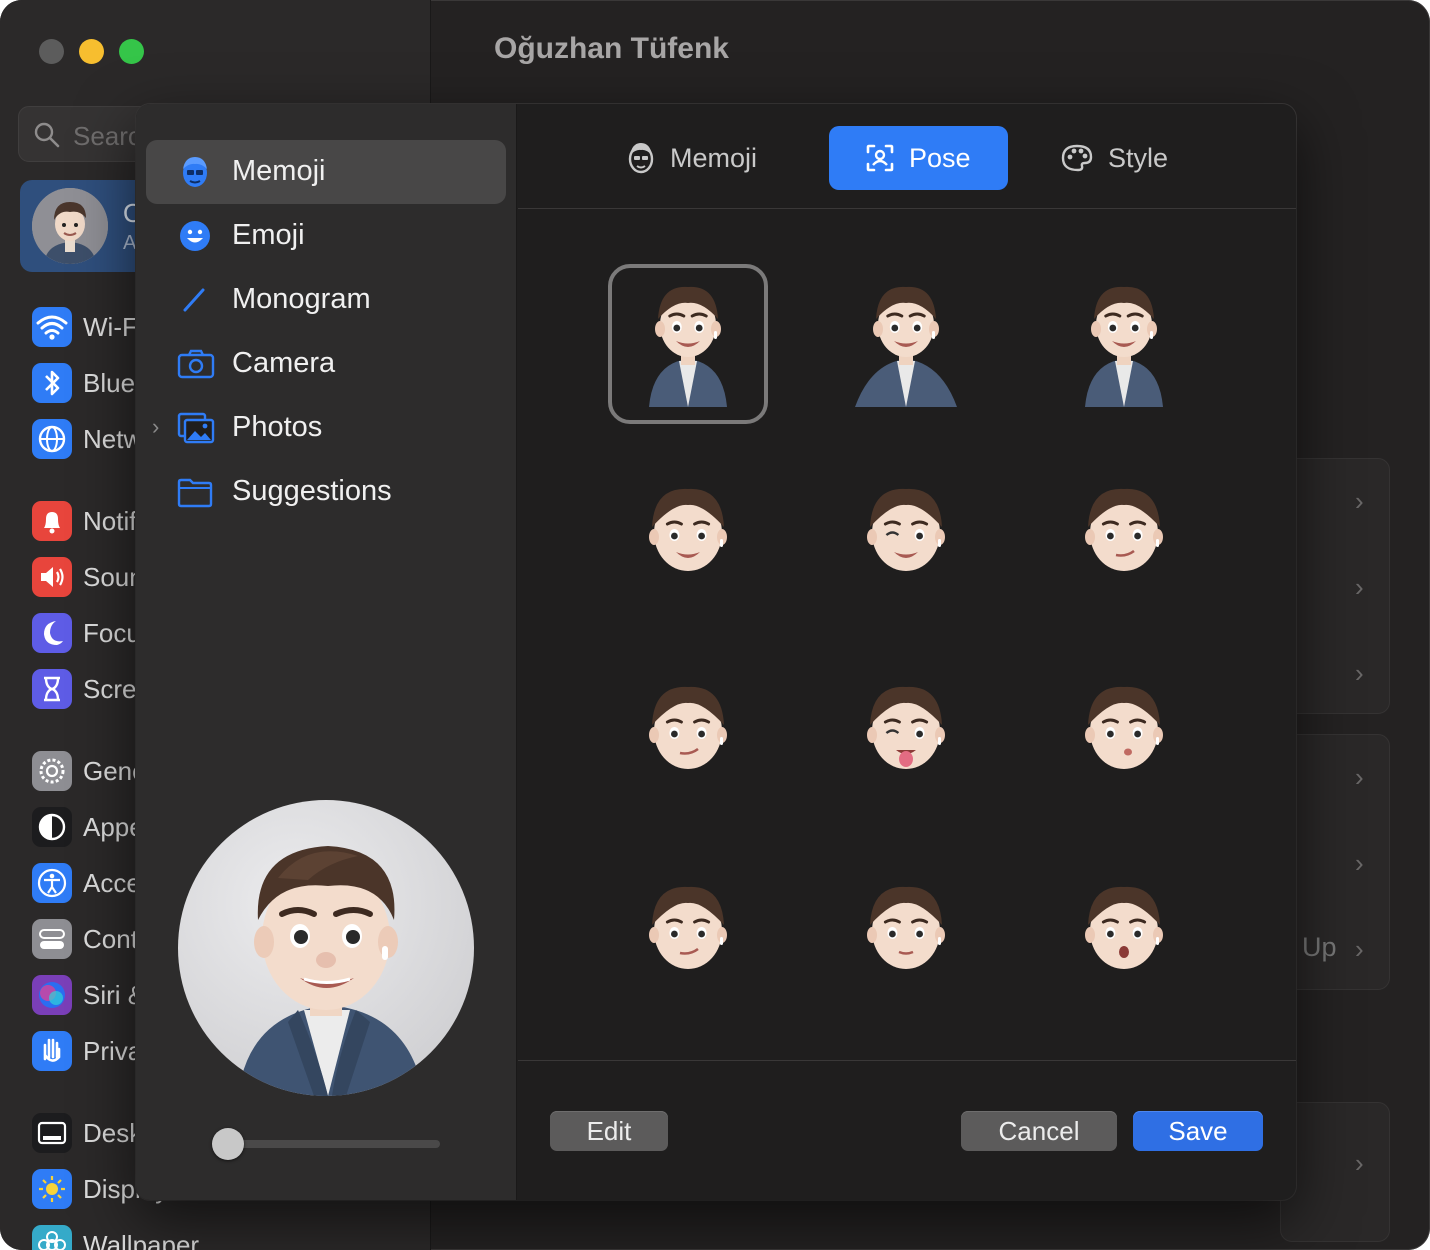  Describe the element at coordinates (52, 1133) in the screenshot. I see `dock-icon` at that location.